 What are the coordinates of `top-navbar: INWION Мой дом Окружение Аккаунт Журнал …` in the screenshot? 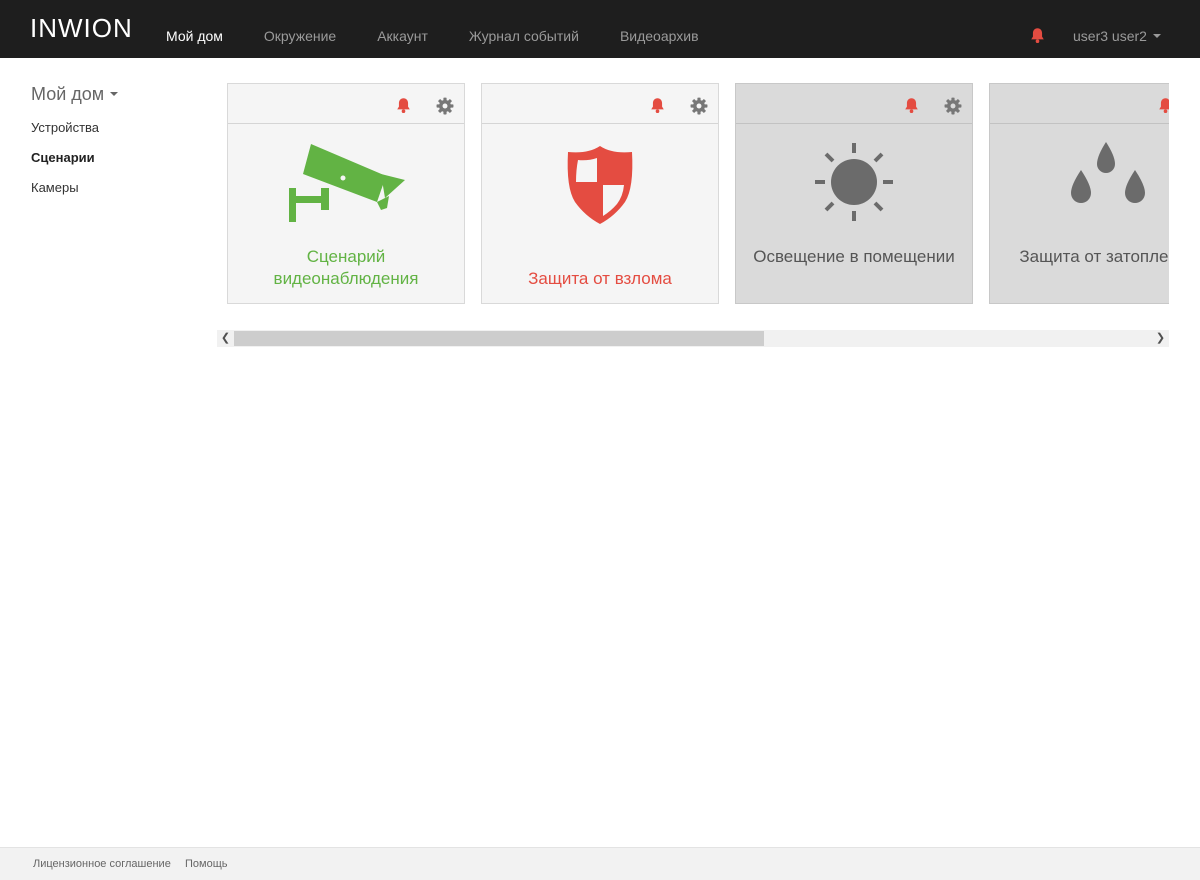 It's located at (600, 29).